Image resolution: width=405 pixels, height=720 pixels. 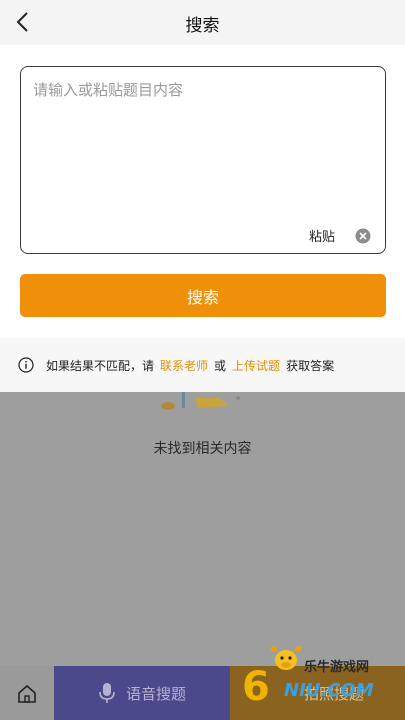 What do you see at coordinates (220, 366) in the screenshot?
I see `hint-or: 或` at bounding box center [220, 366].